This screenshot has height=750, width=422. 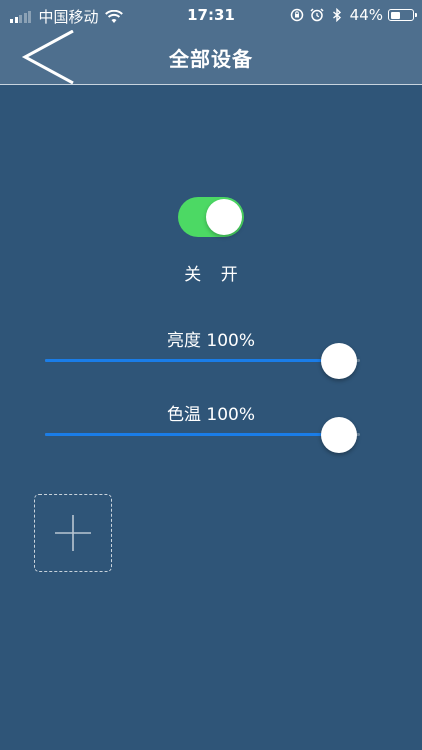 I want to click on color-temp-slider, so click(x=202, y=435).